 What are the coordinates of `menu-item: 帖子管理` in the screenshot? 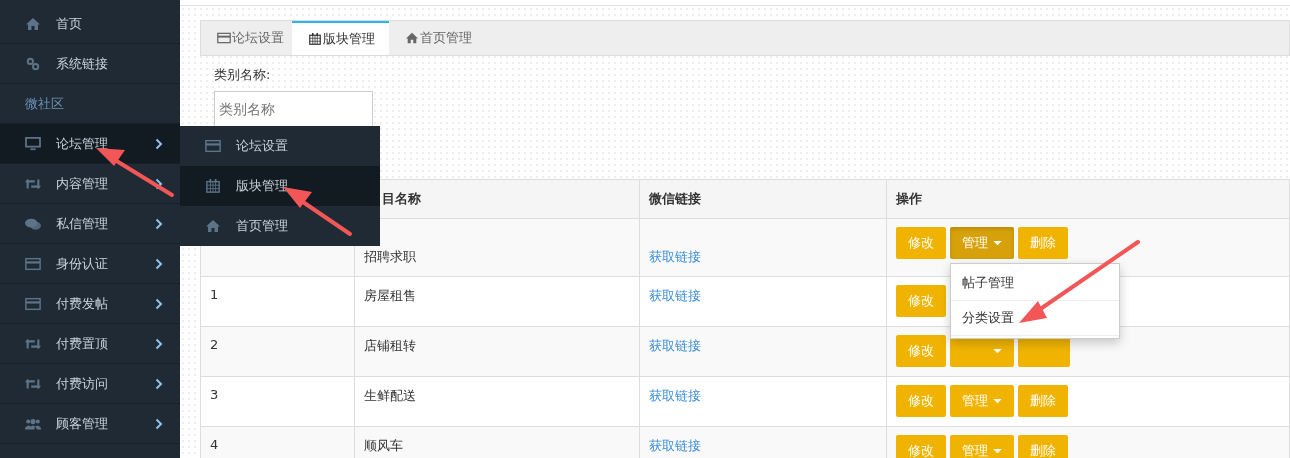 It's located at (1035, 283).